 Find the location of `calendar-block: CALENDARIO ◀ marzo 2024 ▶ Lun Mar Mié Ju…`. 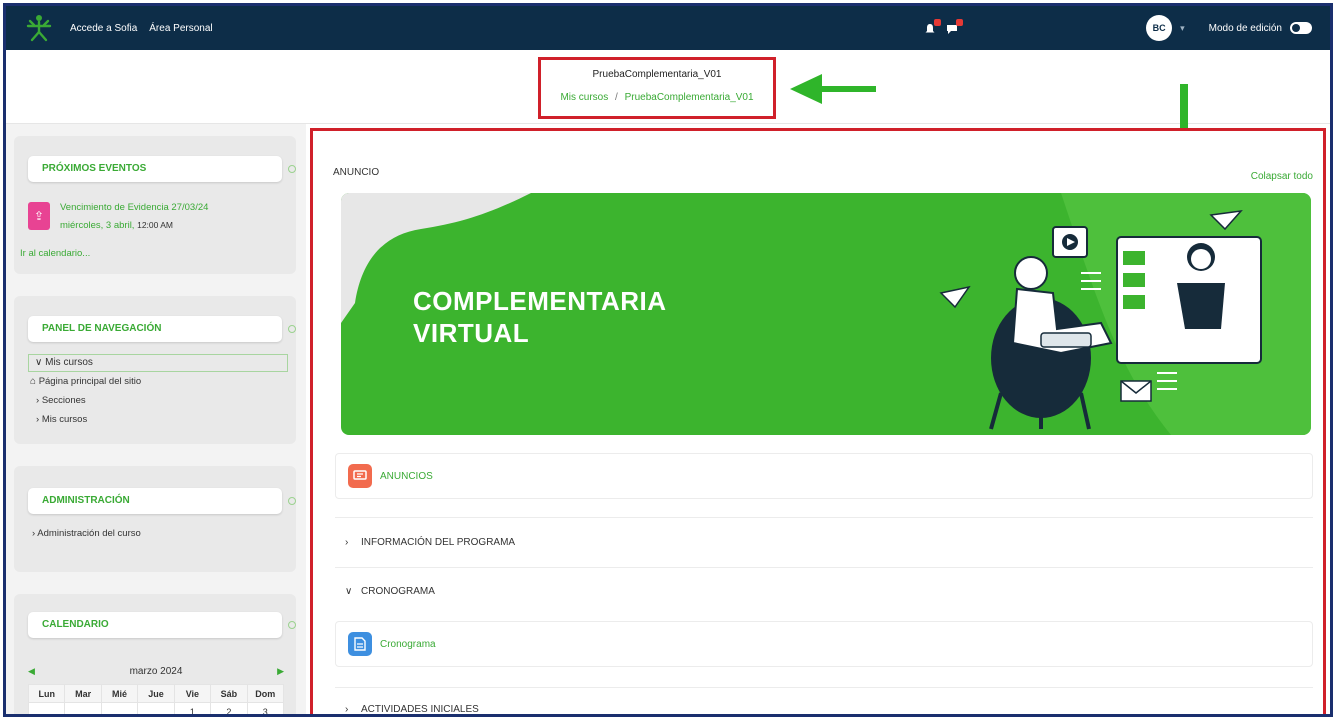

calendar-block: CALENDARIO ◀ marzo 2024 ▶ Lun Mar Mié Ju… is located at coordinates (155, 654).